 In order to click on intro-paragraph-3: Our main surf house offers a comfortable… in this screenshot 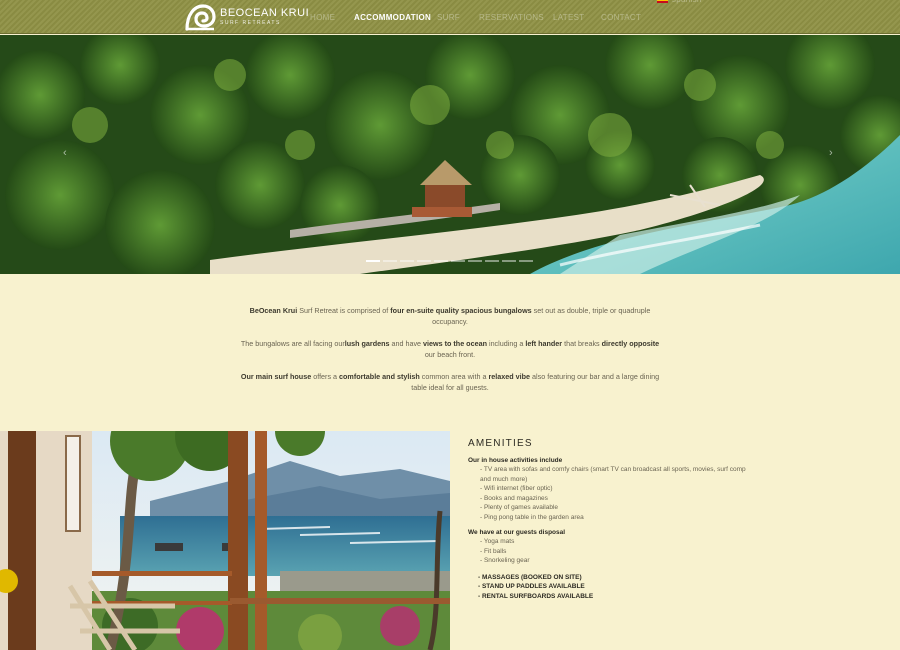, I will do `click(450, 382)`.